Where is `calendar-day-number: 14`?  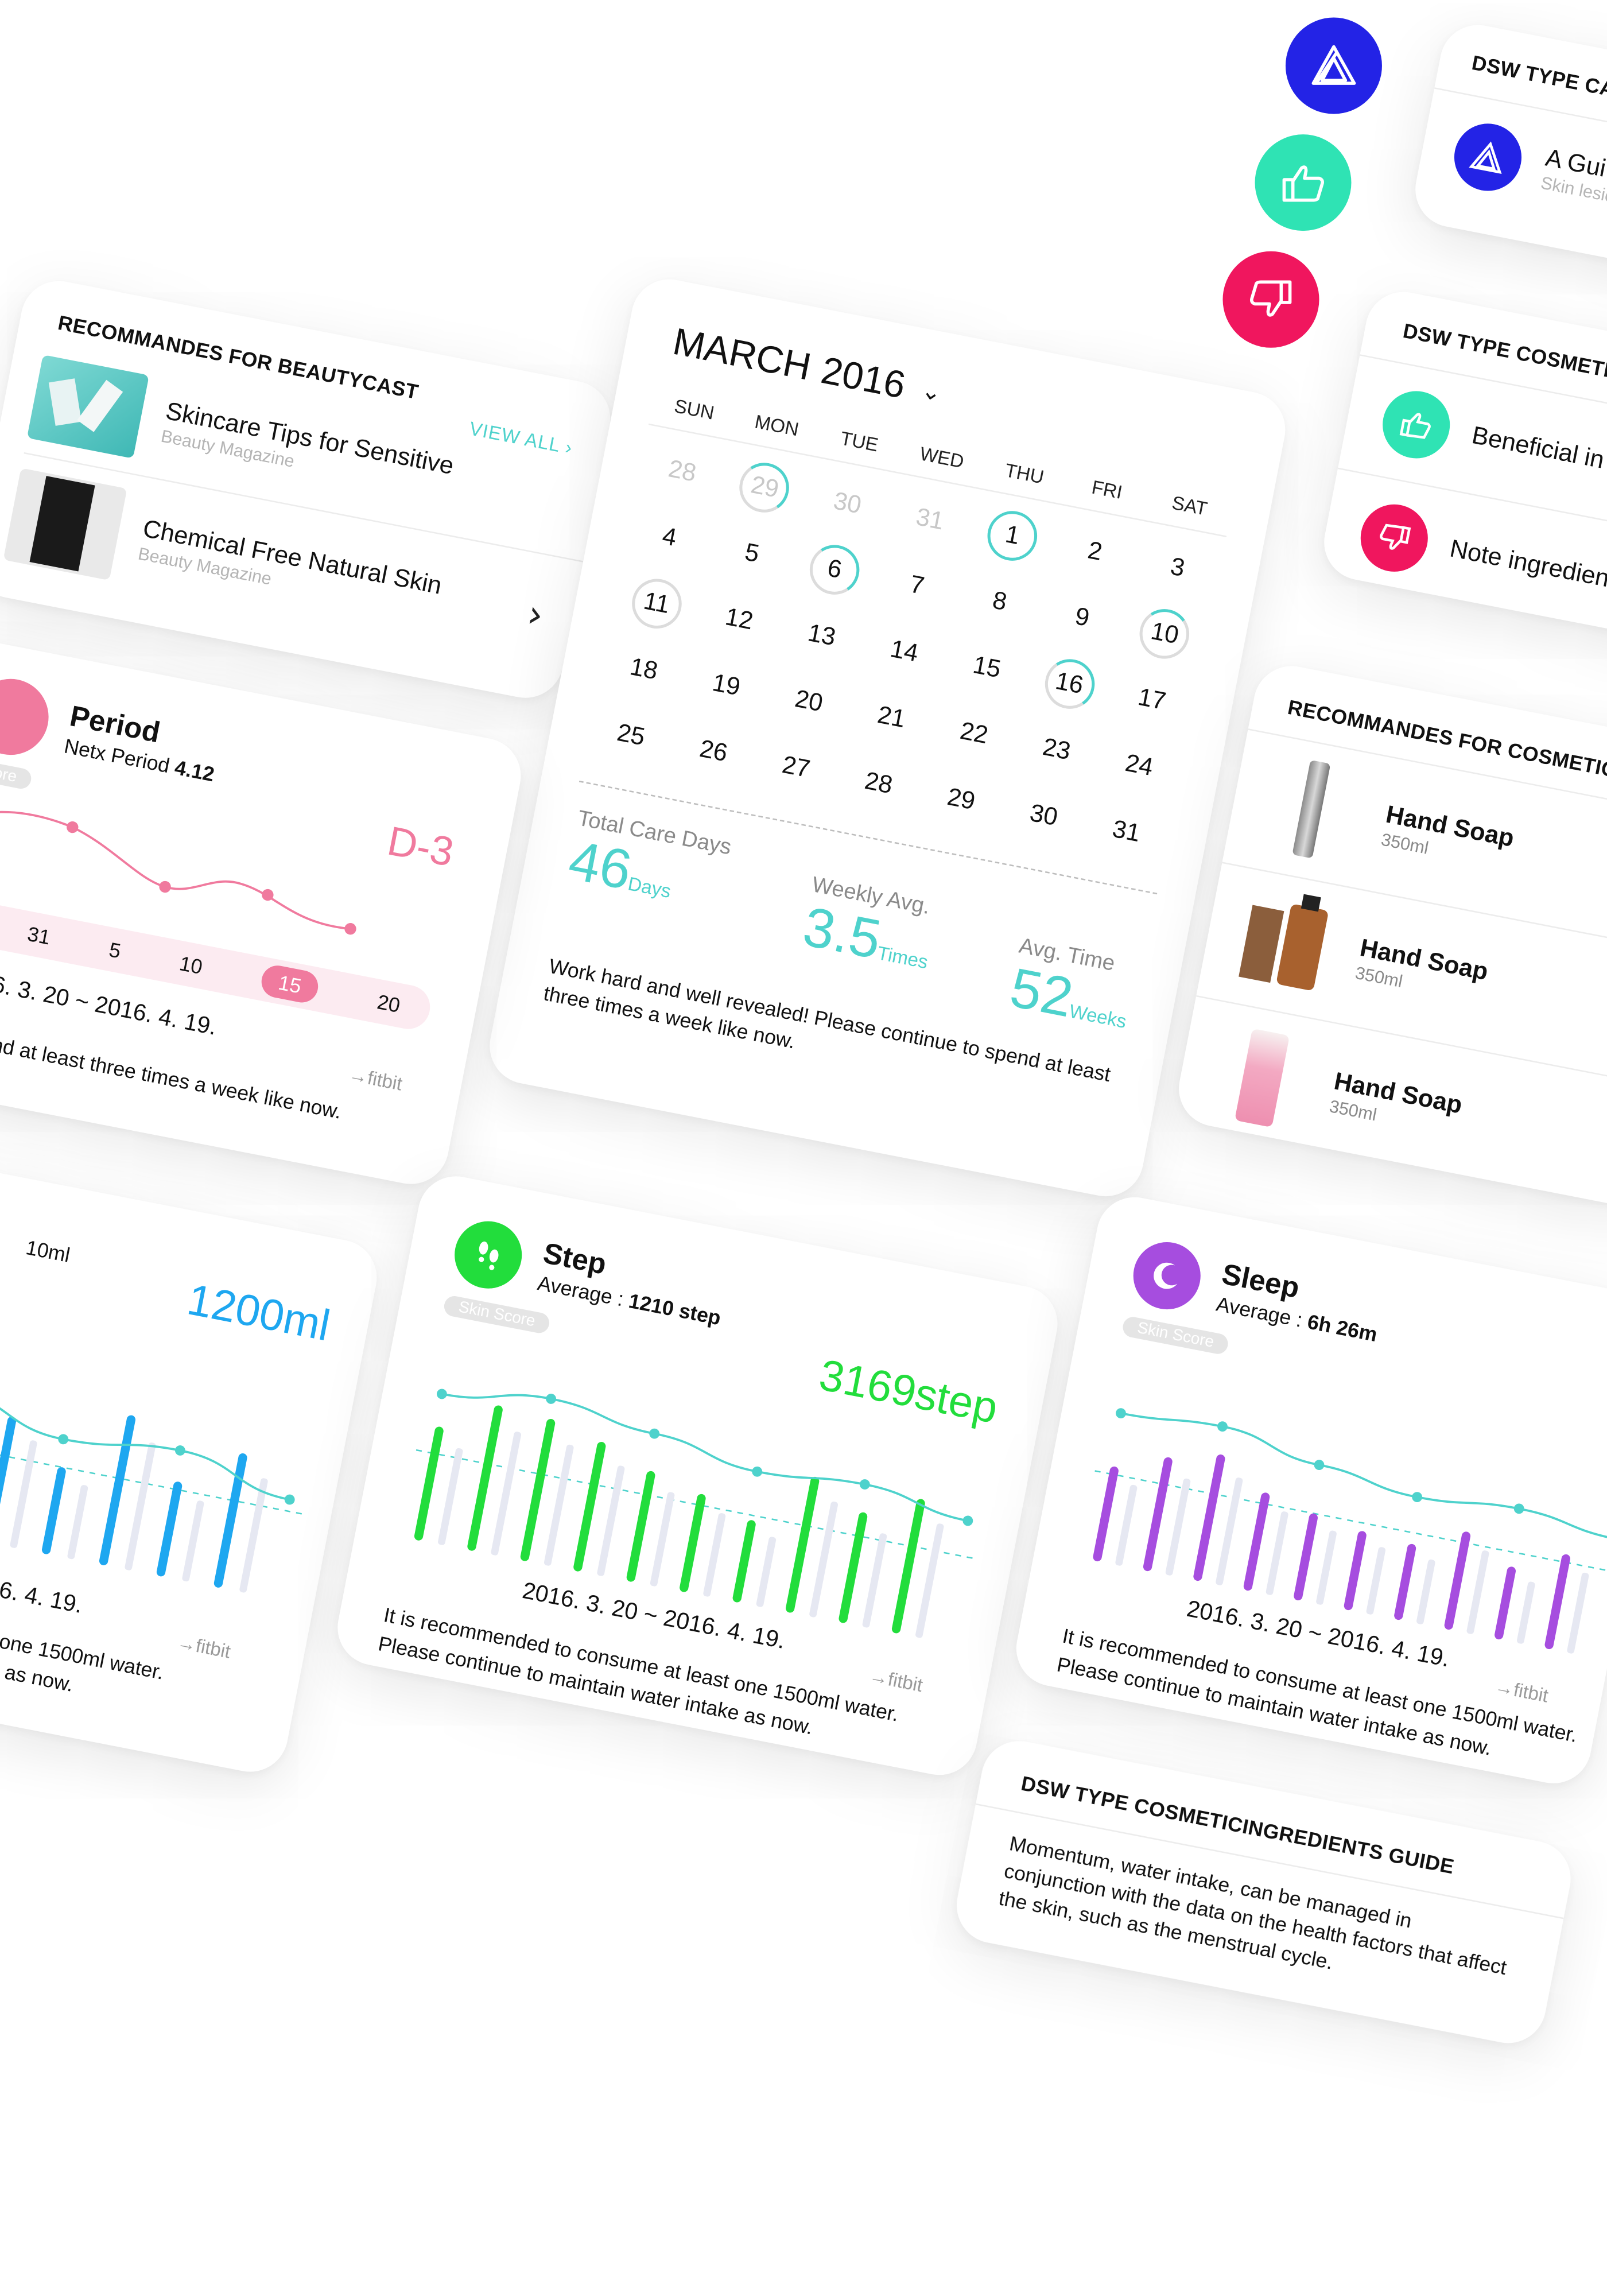
calendar-day-number: 14 is located at coordinates (904, 652).